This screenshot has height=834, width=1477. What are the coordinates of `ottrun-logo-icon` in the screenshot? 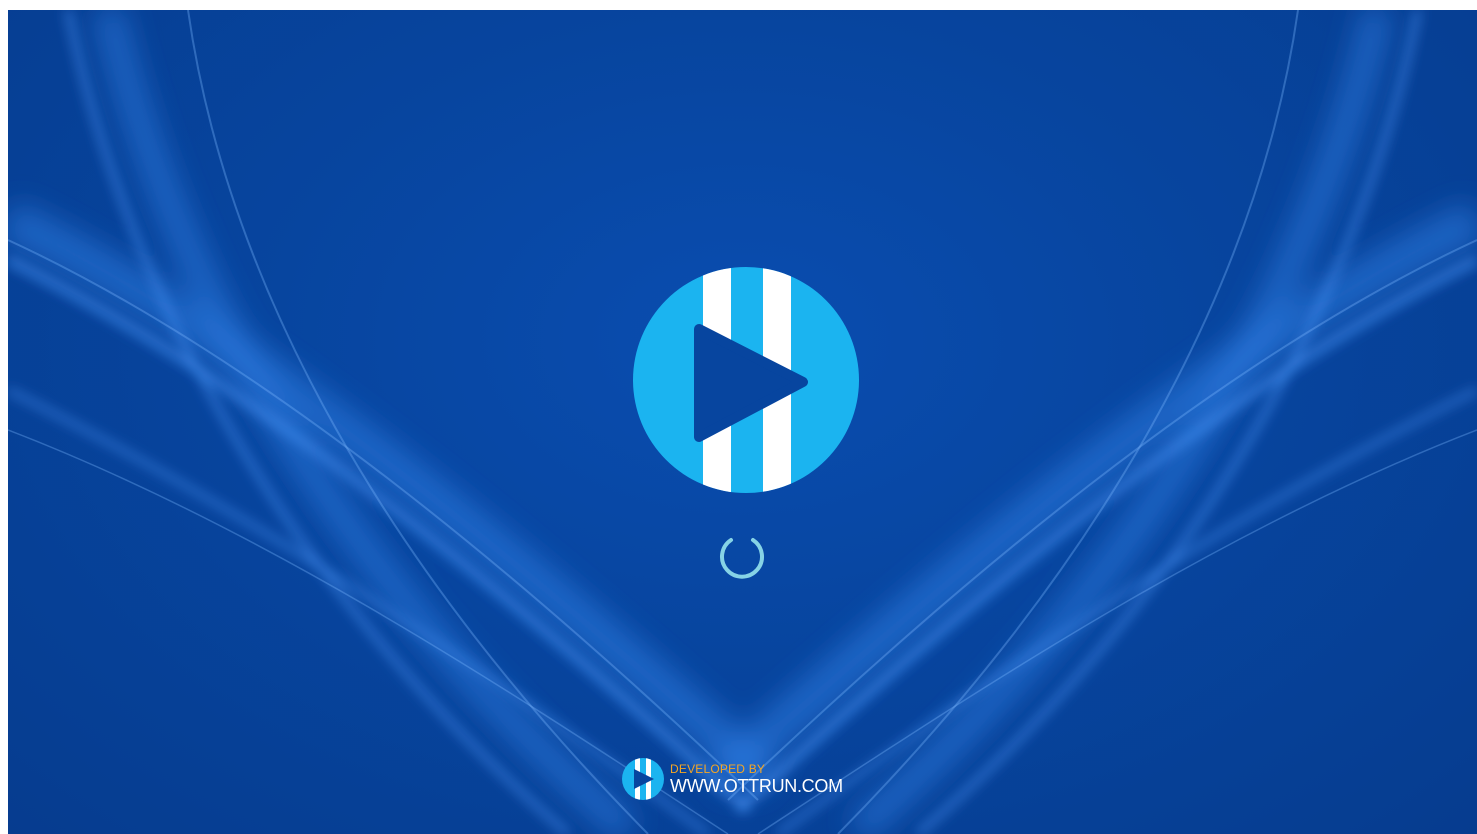 It's located at (643, 779).